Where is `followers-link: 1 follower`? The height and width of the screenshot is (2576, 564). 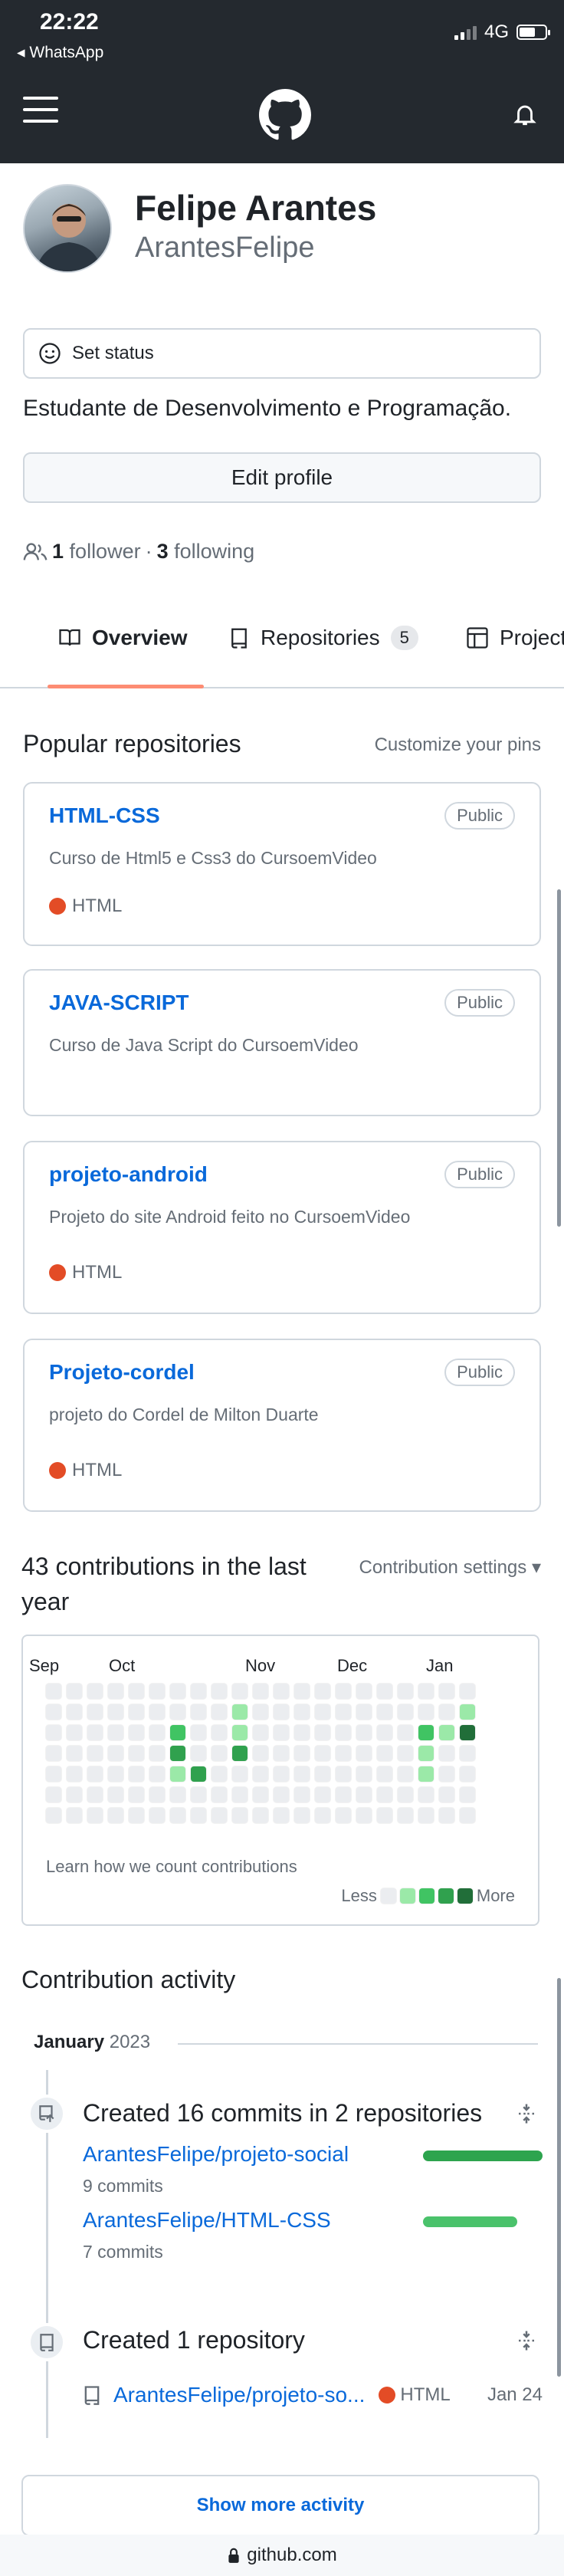
followers-link: 1 follower is located at coordinates (96, 552).